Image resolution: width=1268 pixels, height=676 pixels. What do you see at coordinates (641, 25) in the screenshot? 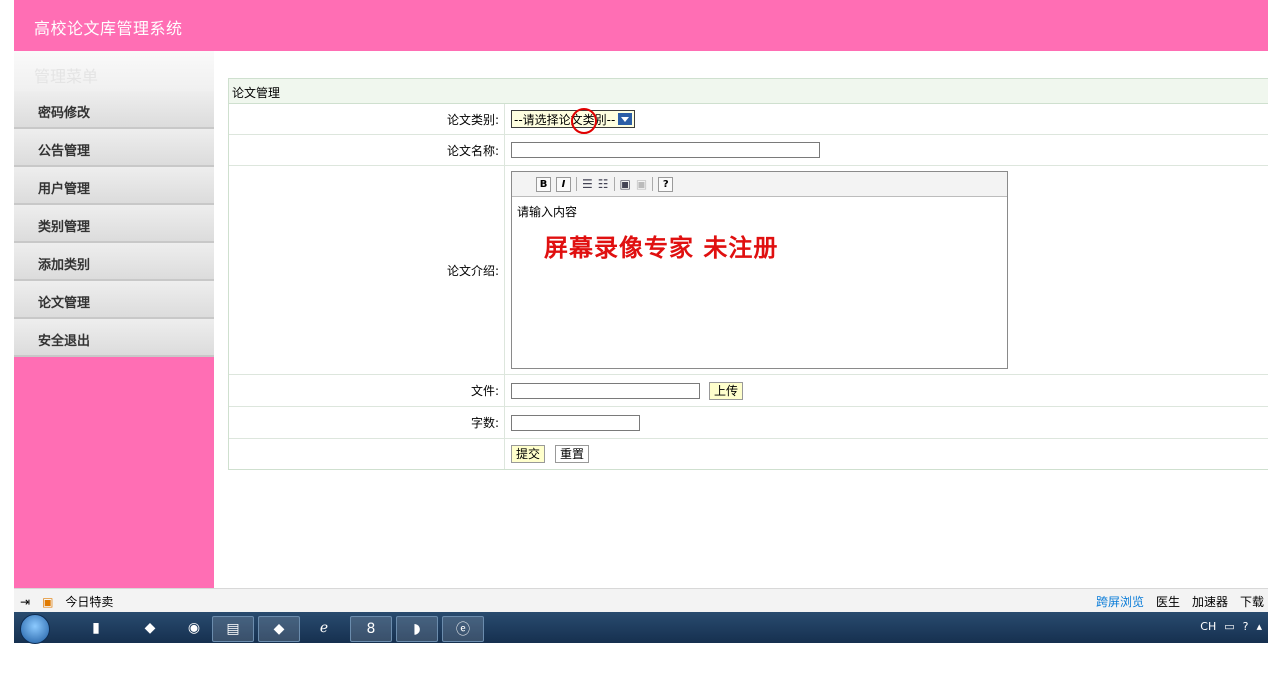
I see `app-header: 高校论文库管理系统` at bounding box center [641, 25].